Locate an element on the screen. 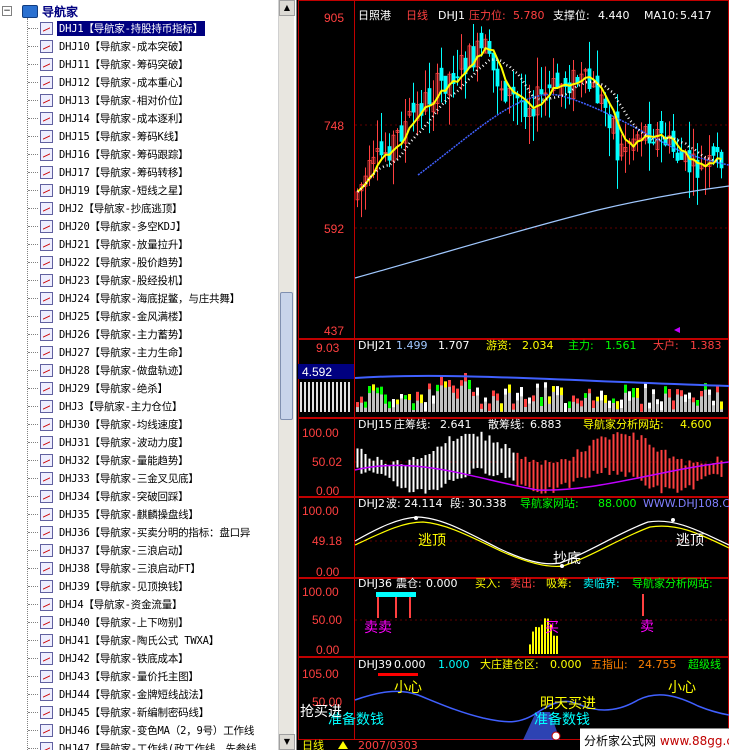  formula-item-label: DHJ27【导航家-主力生命】 is located at coordinates (124, 352).